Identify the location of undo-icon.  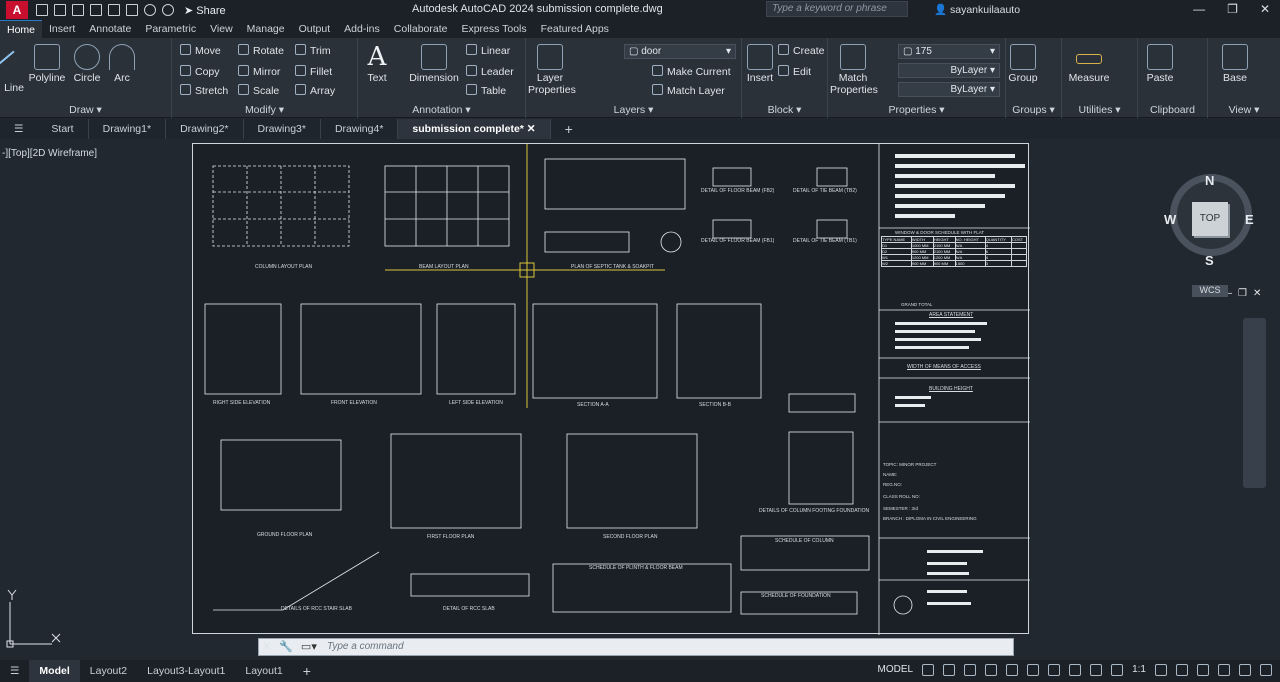
(150, 10).